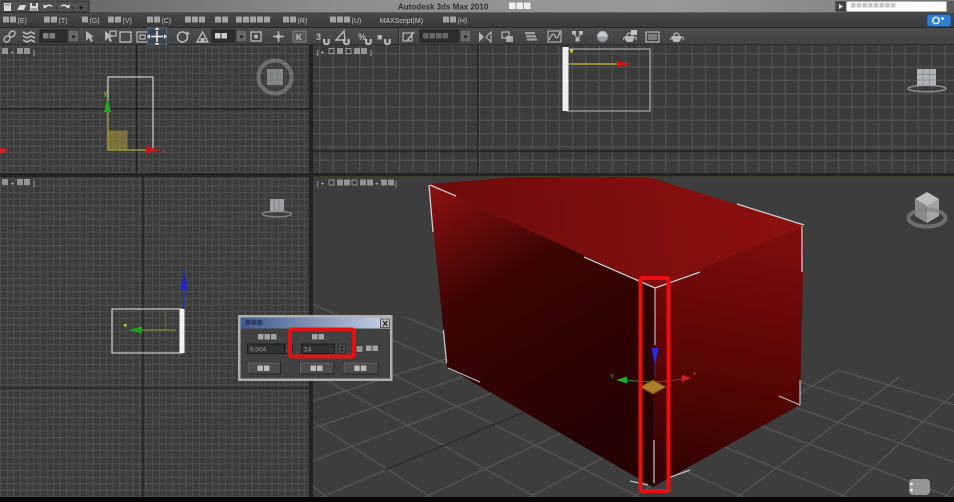 The width and height of the screenshot is (954, 502). What do you see at coordinates (318, 37) in the screenshot?
I see `svg-text: 3` at bounding box center [318, 37].